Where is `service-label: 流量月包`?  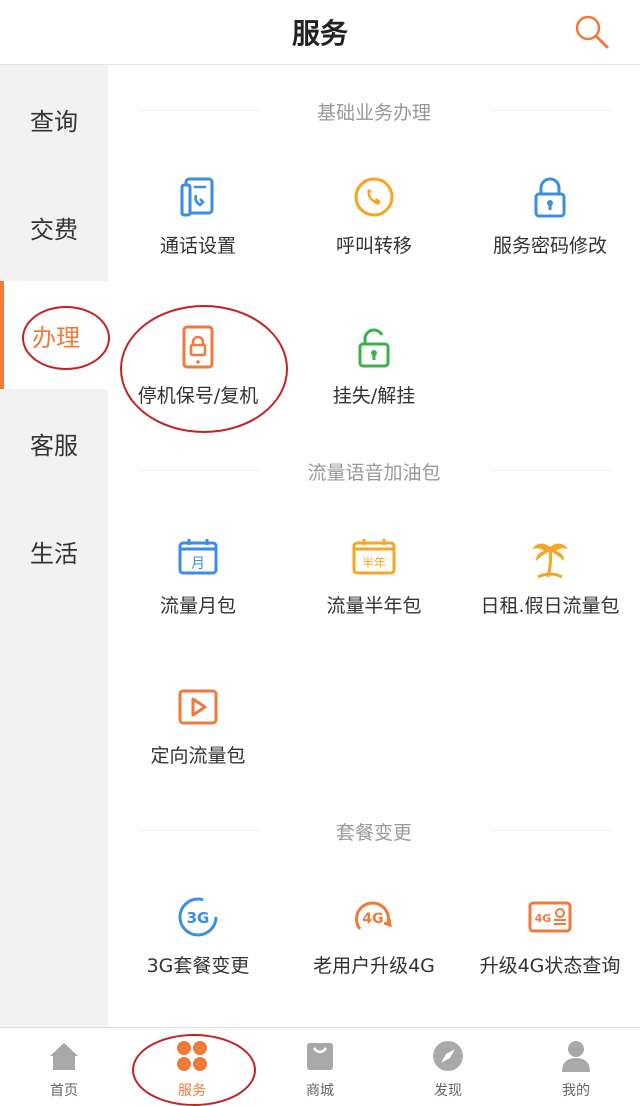
service-label: 流量月包 is located at coordinates (197, 606).